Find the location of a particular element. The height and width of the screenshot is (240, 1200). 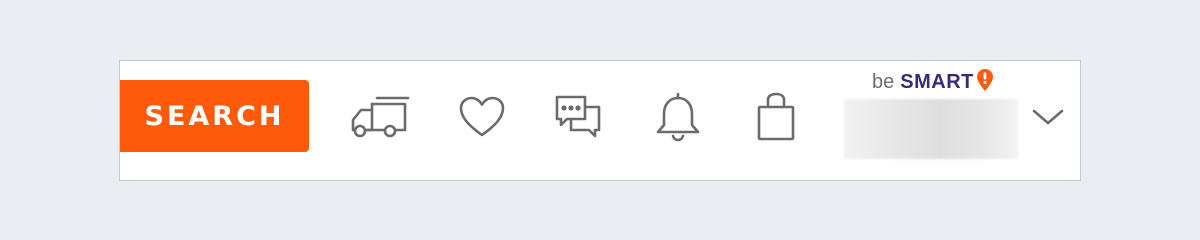

cart-button is located at coordinates (776, 117).